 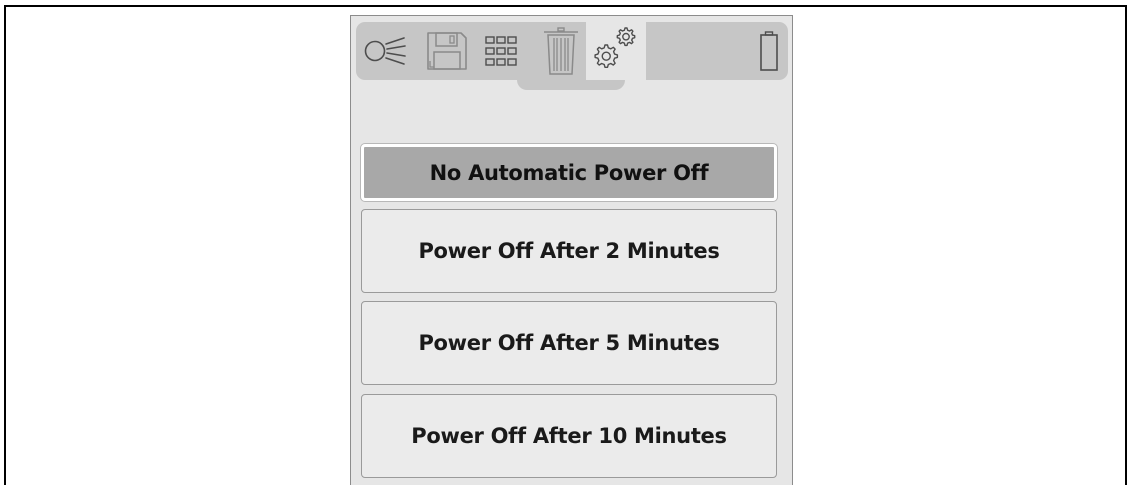 I want to click on option-label: Power Off After 2 Minutes, so click(x=569, y=251).